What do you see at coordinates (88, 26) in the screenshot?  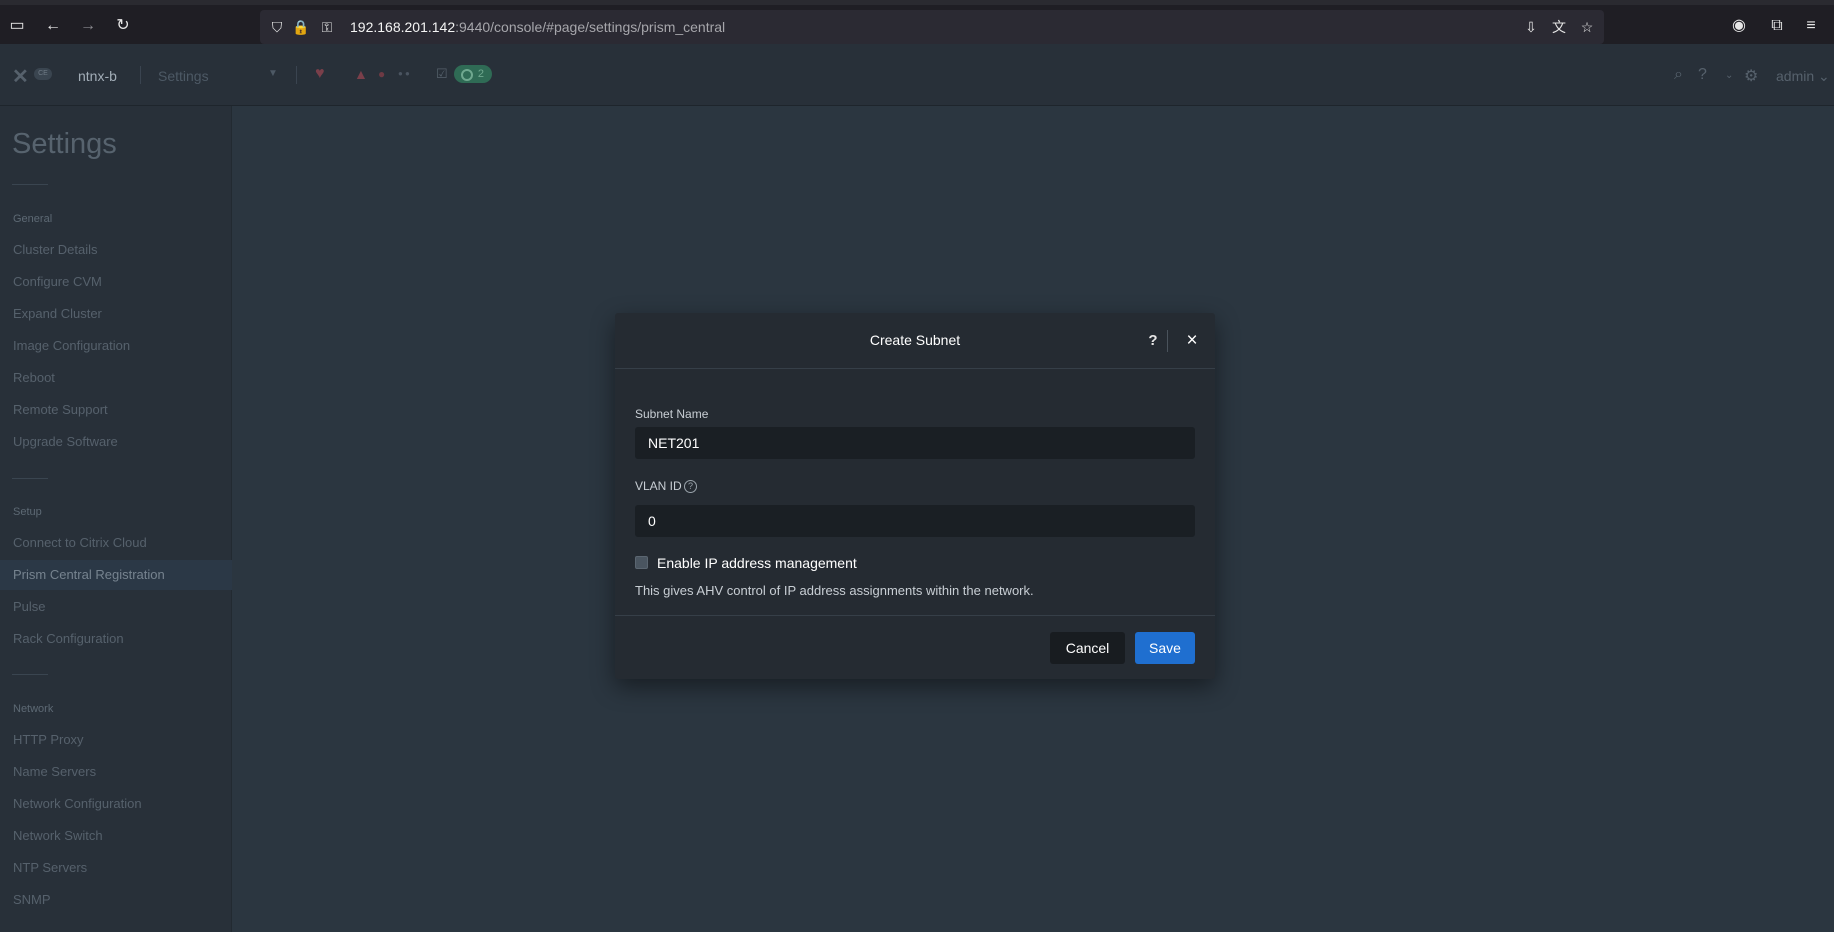 I see `forward-icon: →` at bounding box center [88, 26].